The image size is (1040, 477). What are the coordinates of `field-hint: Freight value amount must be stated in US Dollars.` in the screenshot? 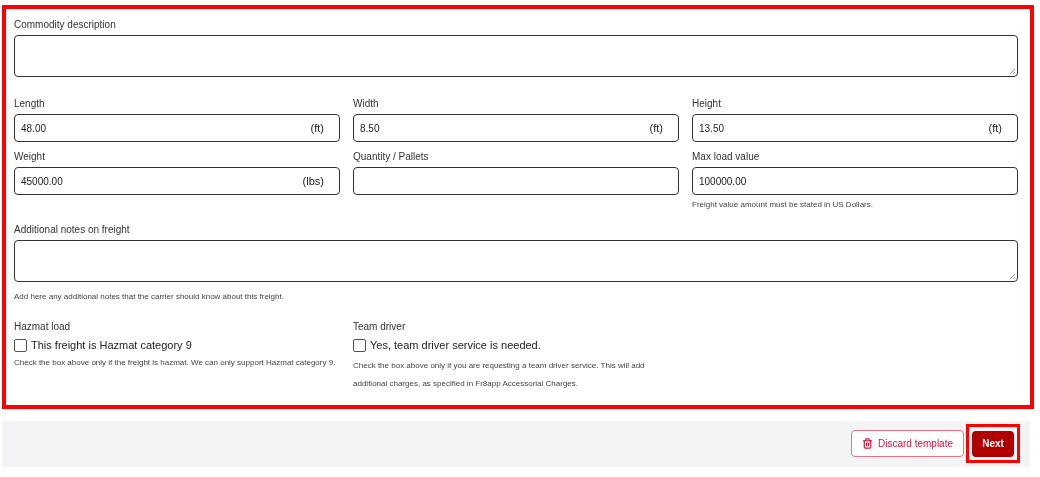 It's located at (783, 205).